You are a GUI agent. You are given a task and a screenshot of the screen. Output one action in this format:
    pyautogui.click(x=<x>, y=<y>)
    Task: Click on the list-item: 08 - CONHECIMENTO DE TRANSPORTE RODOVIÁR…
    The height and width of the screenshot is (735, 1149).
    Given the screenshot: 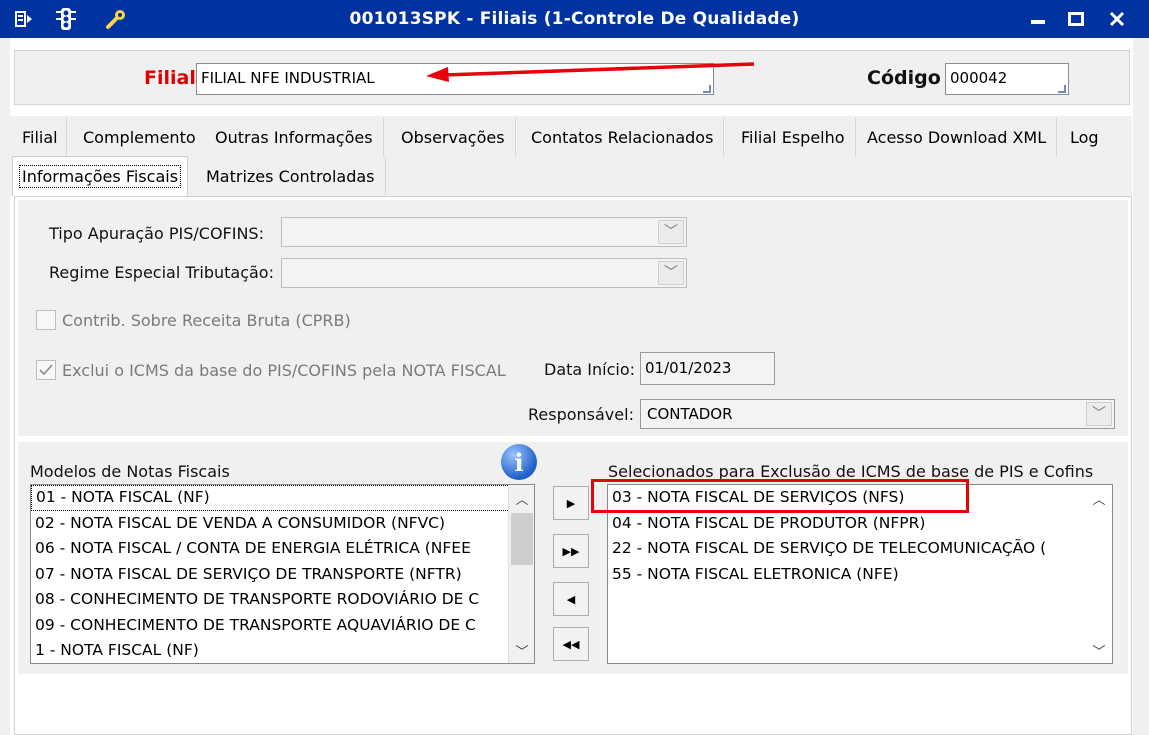 What is the action you would take?
    pyautogui.click(x=282, y=600)
    